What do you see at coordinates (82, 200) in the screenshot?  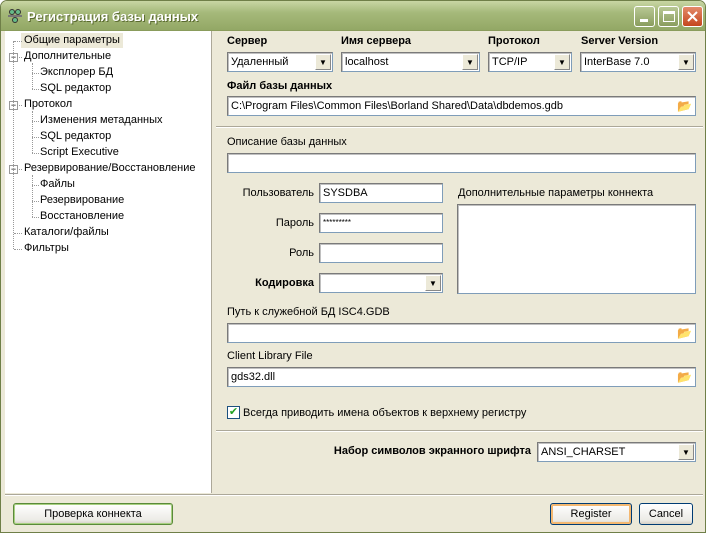 I see `tree-item: Резервирование` at bounding box center [82, 200].